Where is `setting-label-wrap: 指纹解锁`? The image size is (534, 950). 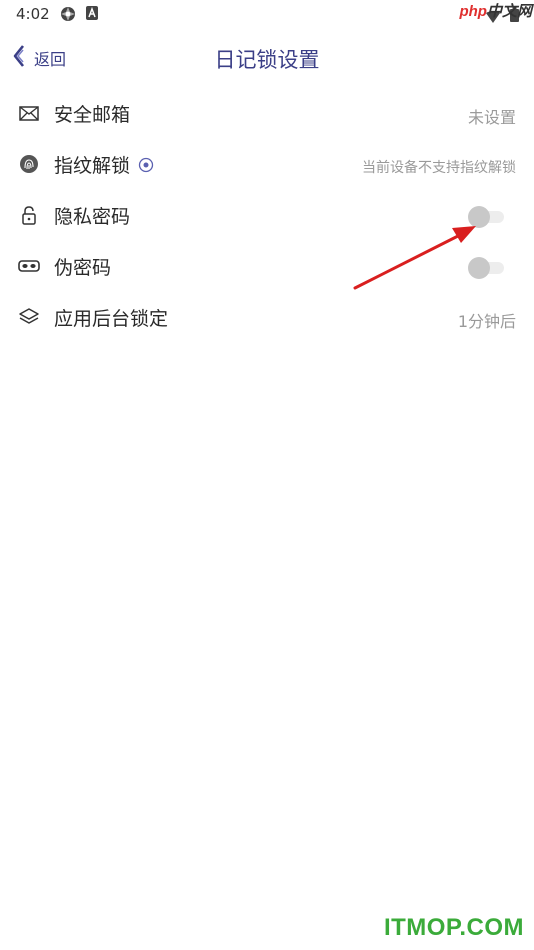
setting-label-wrap: 指纹解锁 is located at coordinates (104, 164).